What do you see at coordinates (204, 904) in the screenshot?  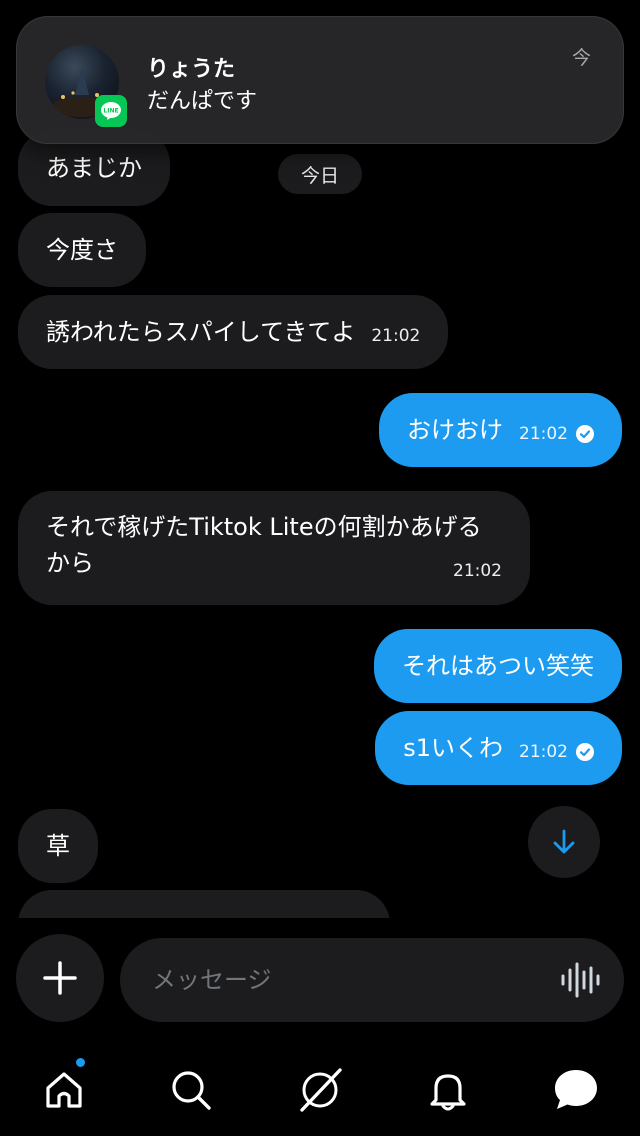 I see `message-bubble-incoming-partial` at bounding box center [204, 904].